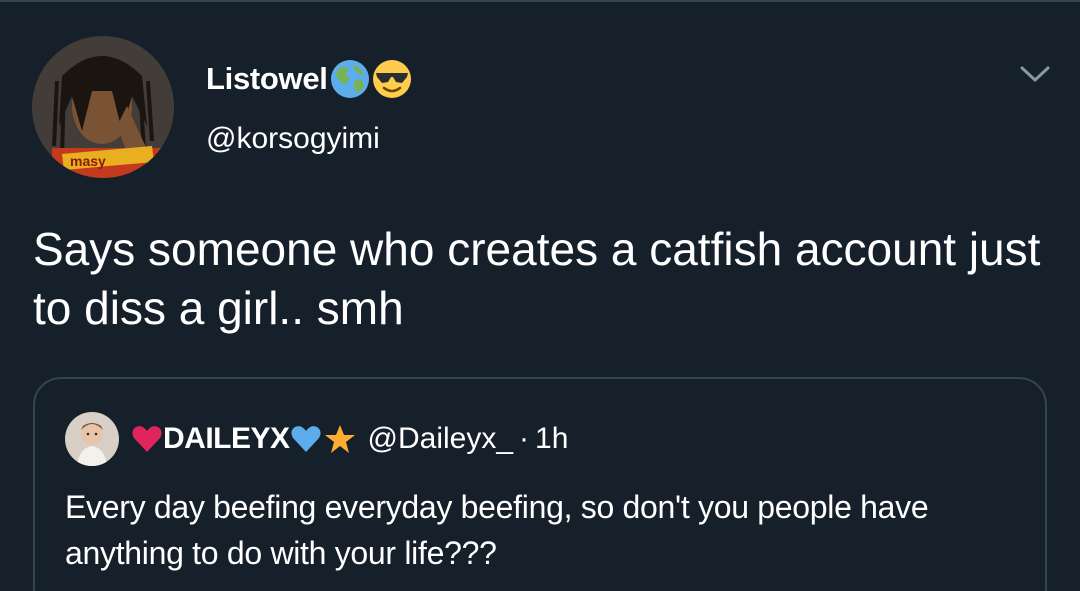  I want to click on quoted-avatar-photo, so click(92, 439).